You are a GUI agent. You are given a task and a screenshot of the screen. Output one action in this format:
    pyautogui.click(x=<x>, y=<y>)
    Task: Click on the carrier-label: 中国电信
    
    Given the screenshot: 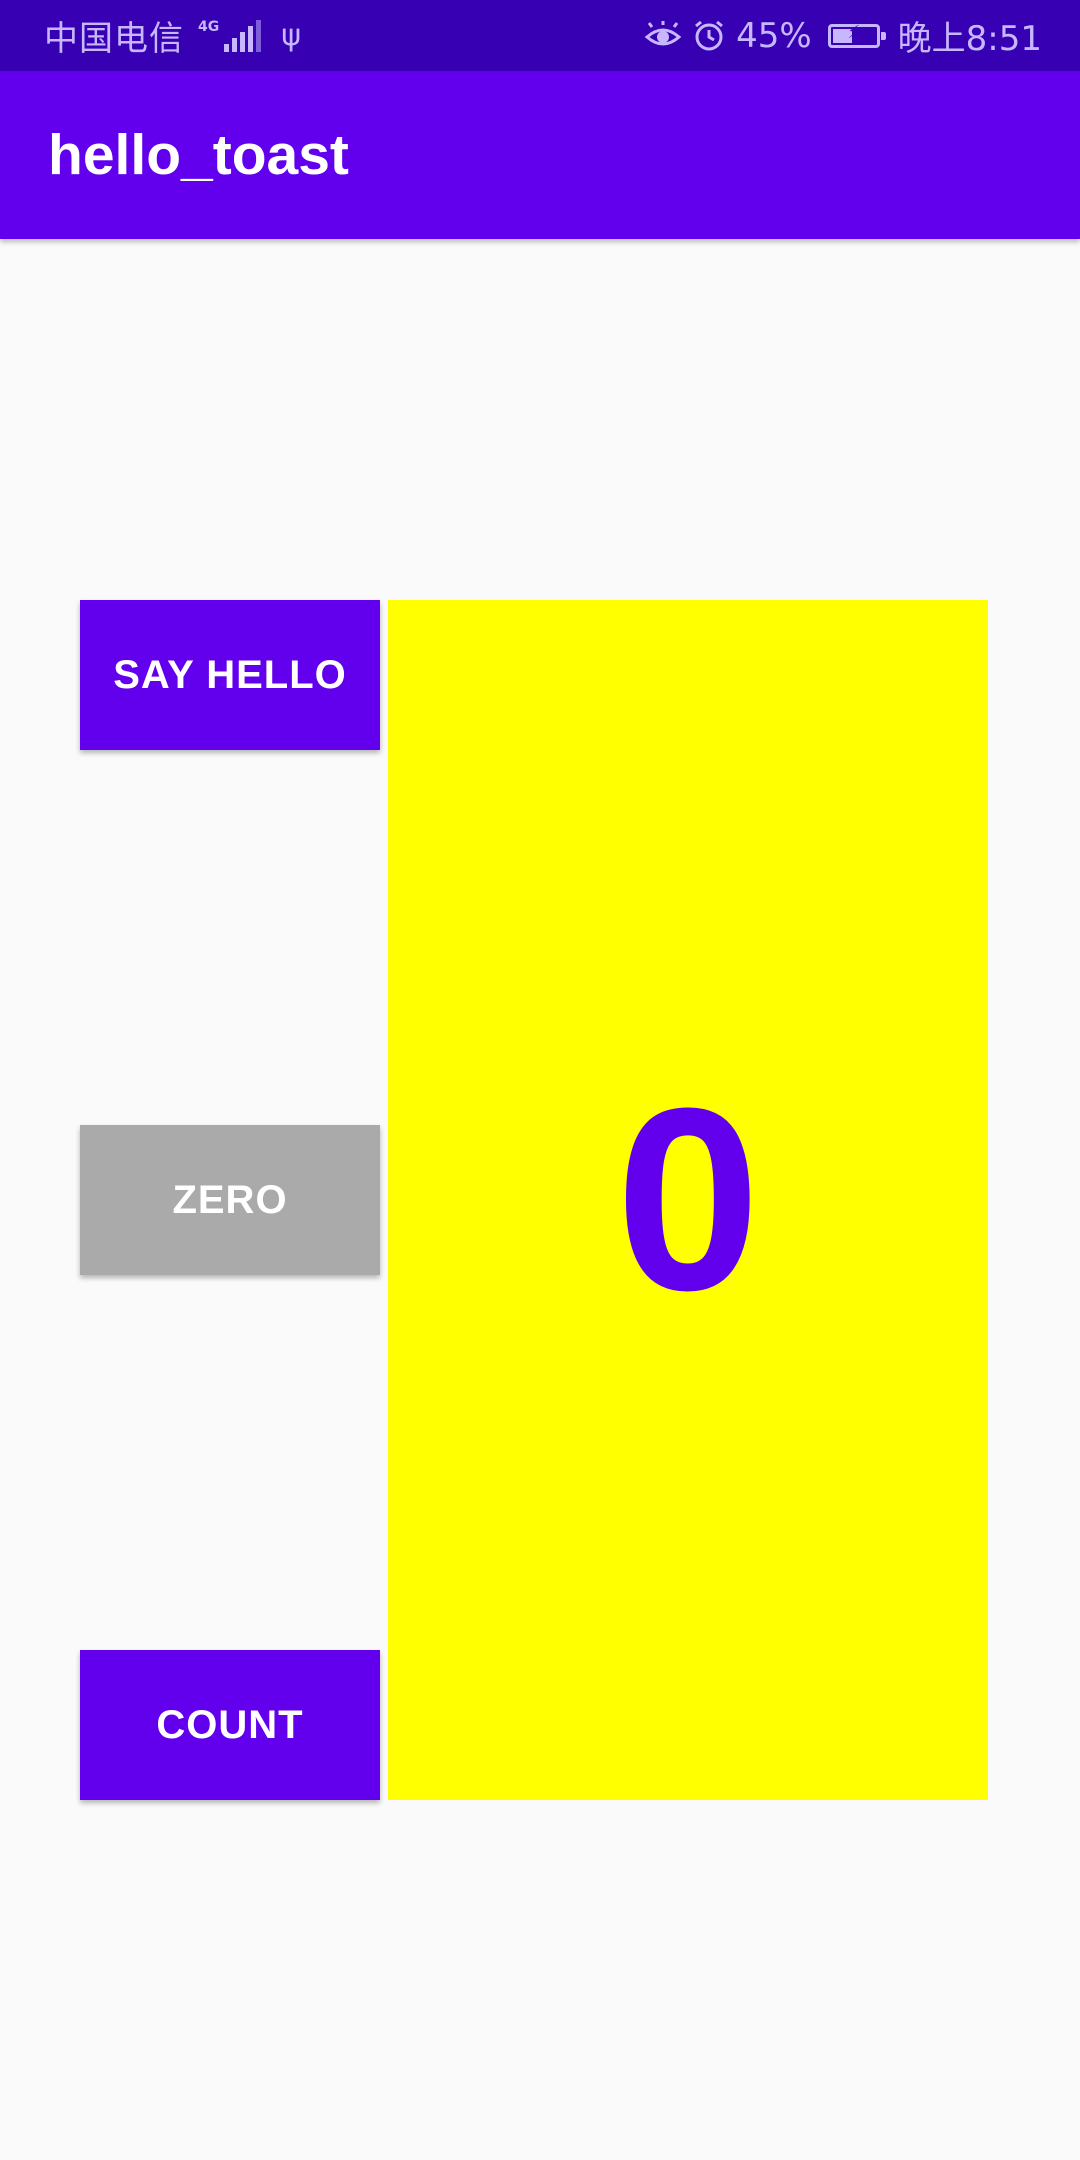 What is the action you would take?
    pyautogui.click(x=114, y=39)
    